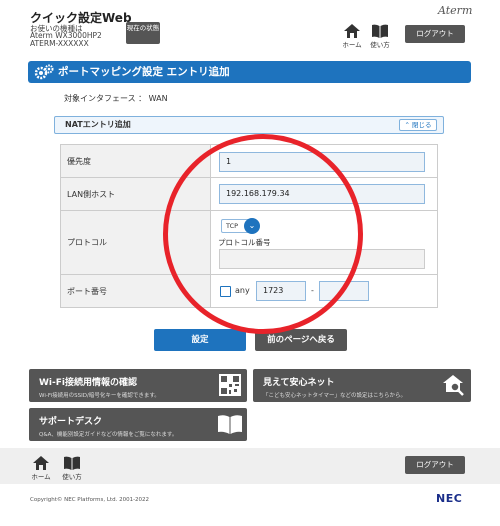 The width and height of the screenshot is (500, 526). Describe the element at coordinates (136, 194) in the screenshot. I see `lan-host-label: LAN側ホスト` at that location.